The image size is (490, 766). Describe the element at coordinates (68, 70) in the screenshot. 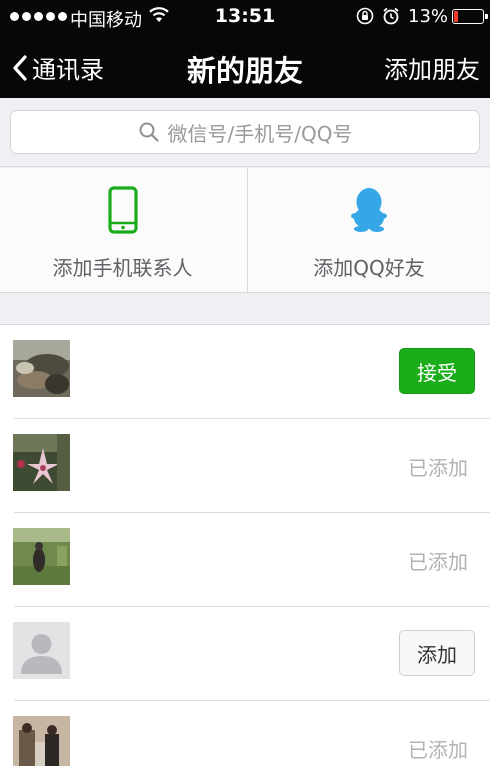

I see `back-label: 通讯录` at that location.